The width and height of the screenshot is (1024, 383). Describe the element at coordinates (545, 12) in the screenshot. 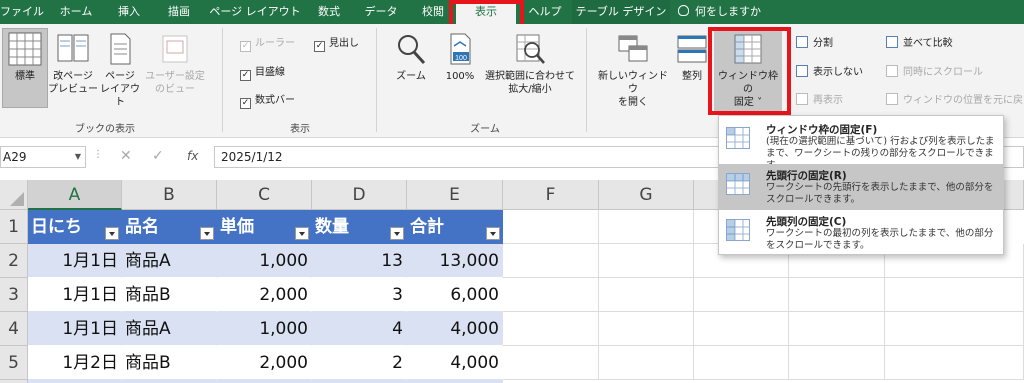

I see `tab-help: ヘルプ` at that location.